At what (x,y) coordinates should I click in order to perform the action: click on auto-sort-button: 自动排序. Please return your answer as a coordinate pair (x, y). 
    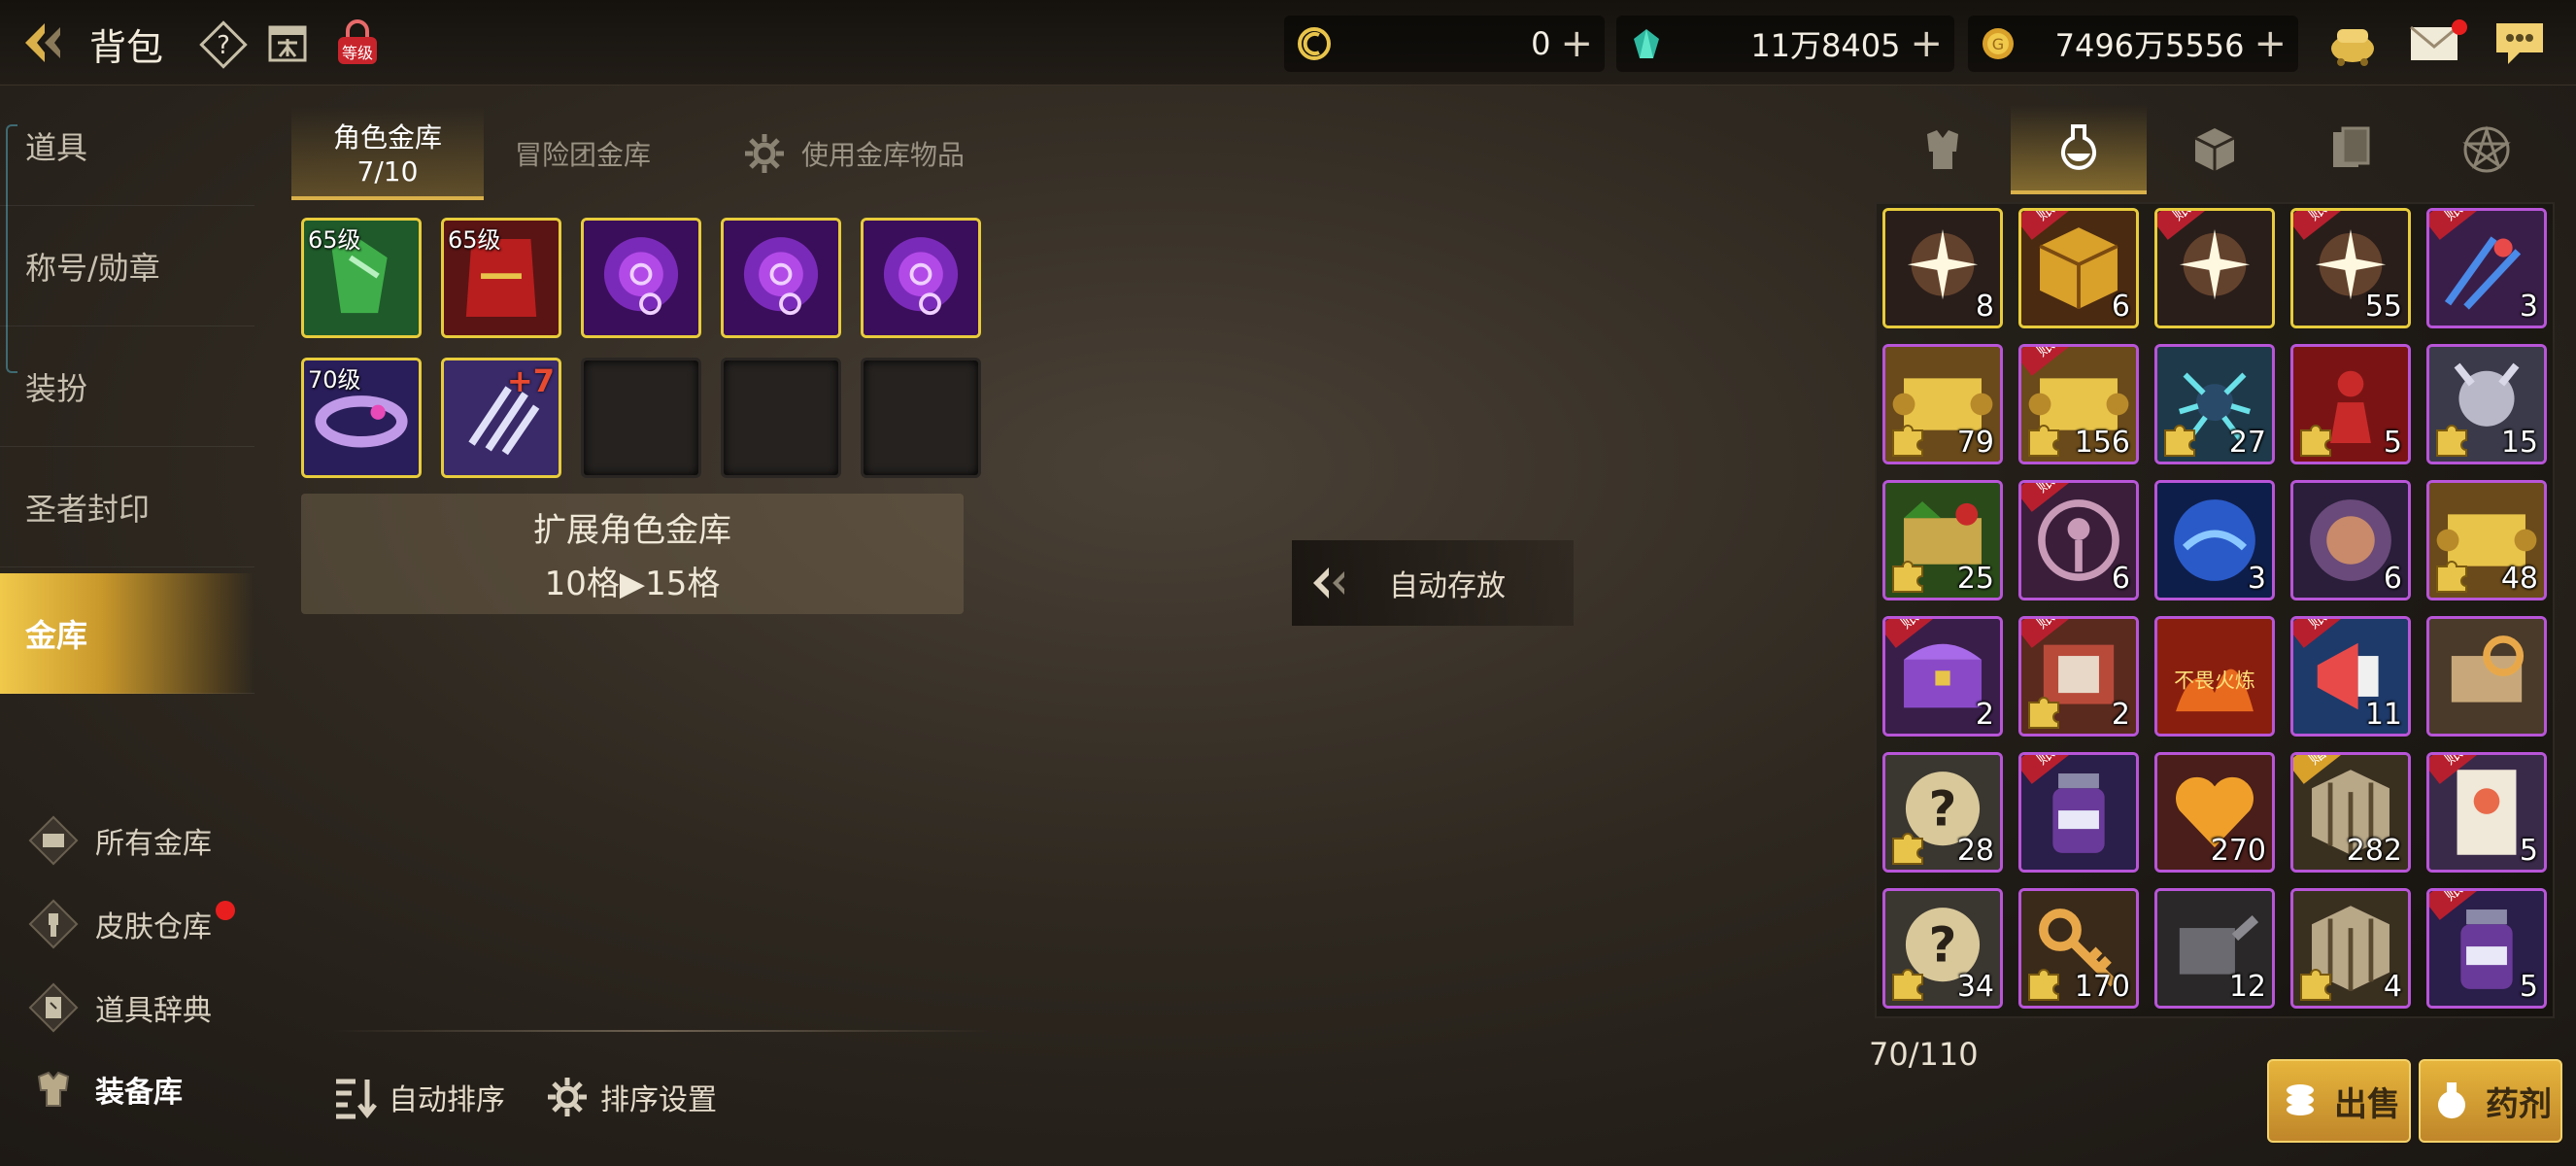
    Looking at the image, I should click on (417, 1097).